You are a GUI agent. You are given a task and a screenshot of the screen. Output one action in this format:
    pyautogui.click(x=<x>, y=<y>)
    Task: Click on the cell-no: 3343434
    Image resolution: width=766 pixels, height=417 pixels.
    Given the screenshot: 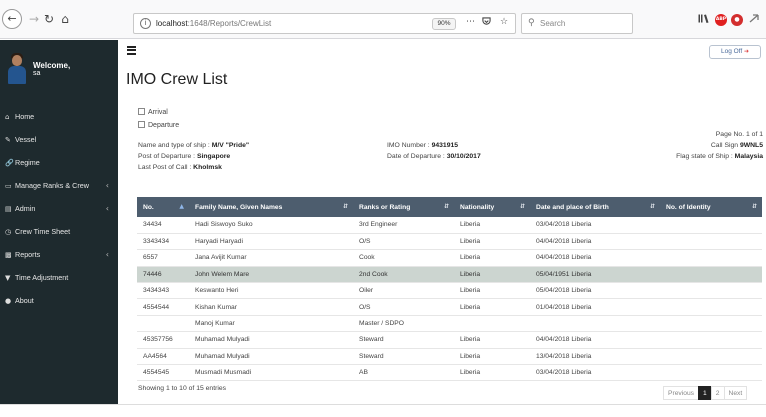 What is the action you would take?
    pyautogui.click(x=163, y=242)
    